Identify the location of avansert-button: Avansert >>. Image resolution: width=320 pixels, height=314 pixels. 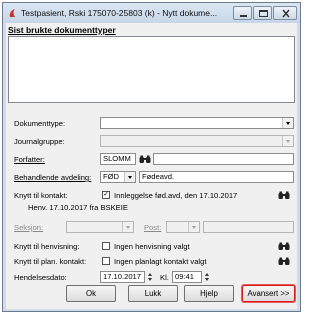
(268, 293).